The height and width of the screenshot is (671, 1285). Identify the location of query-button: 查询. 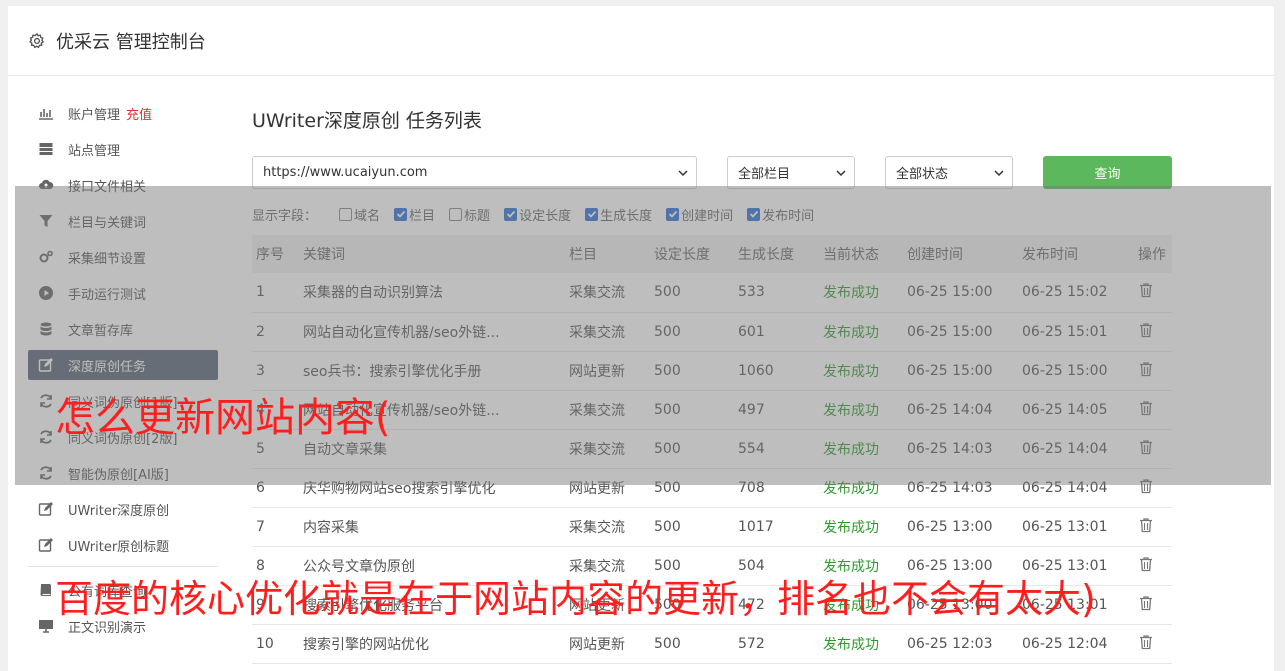
(1107, 172).